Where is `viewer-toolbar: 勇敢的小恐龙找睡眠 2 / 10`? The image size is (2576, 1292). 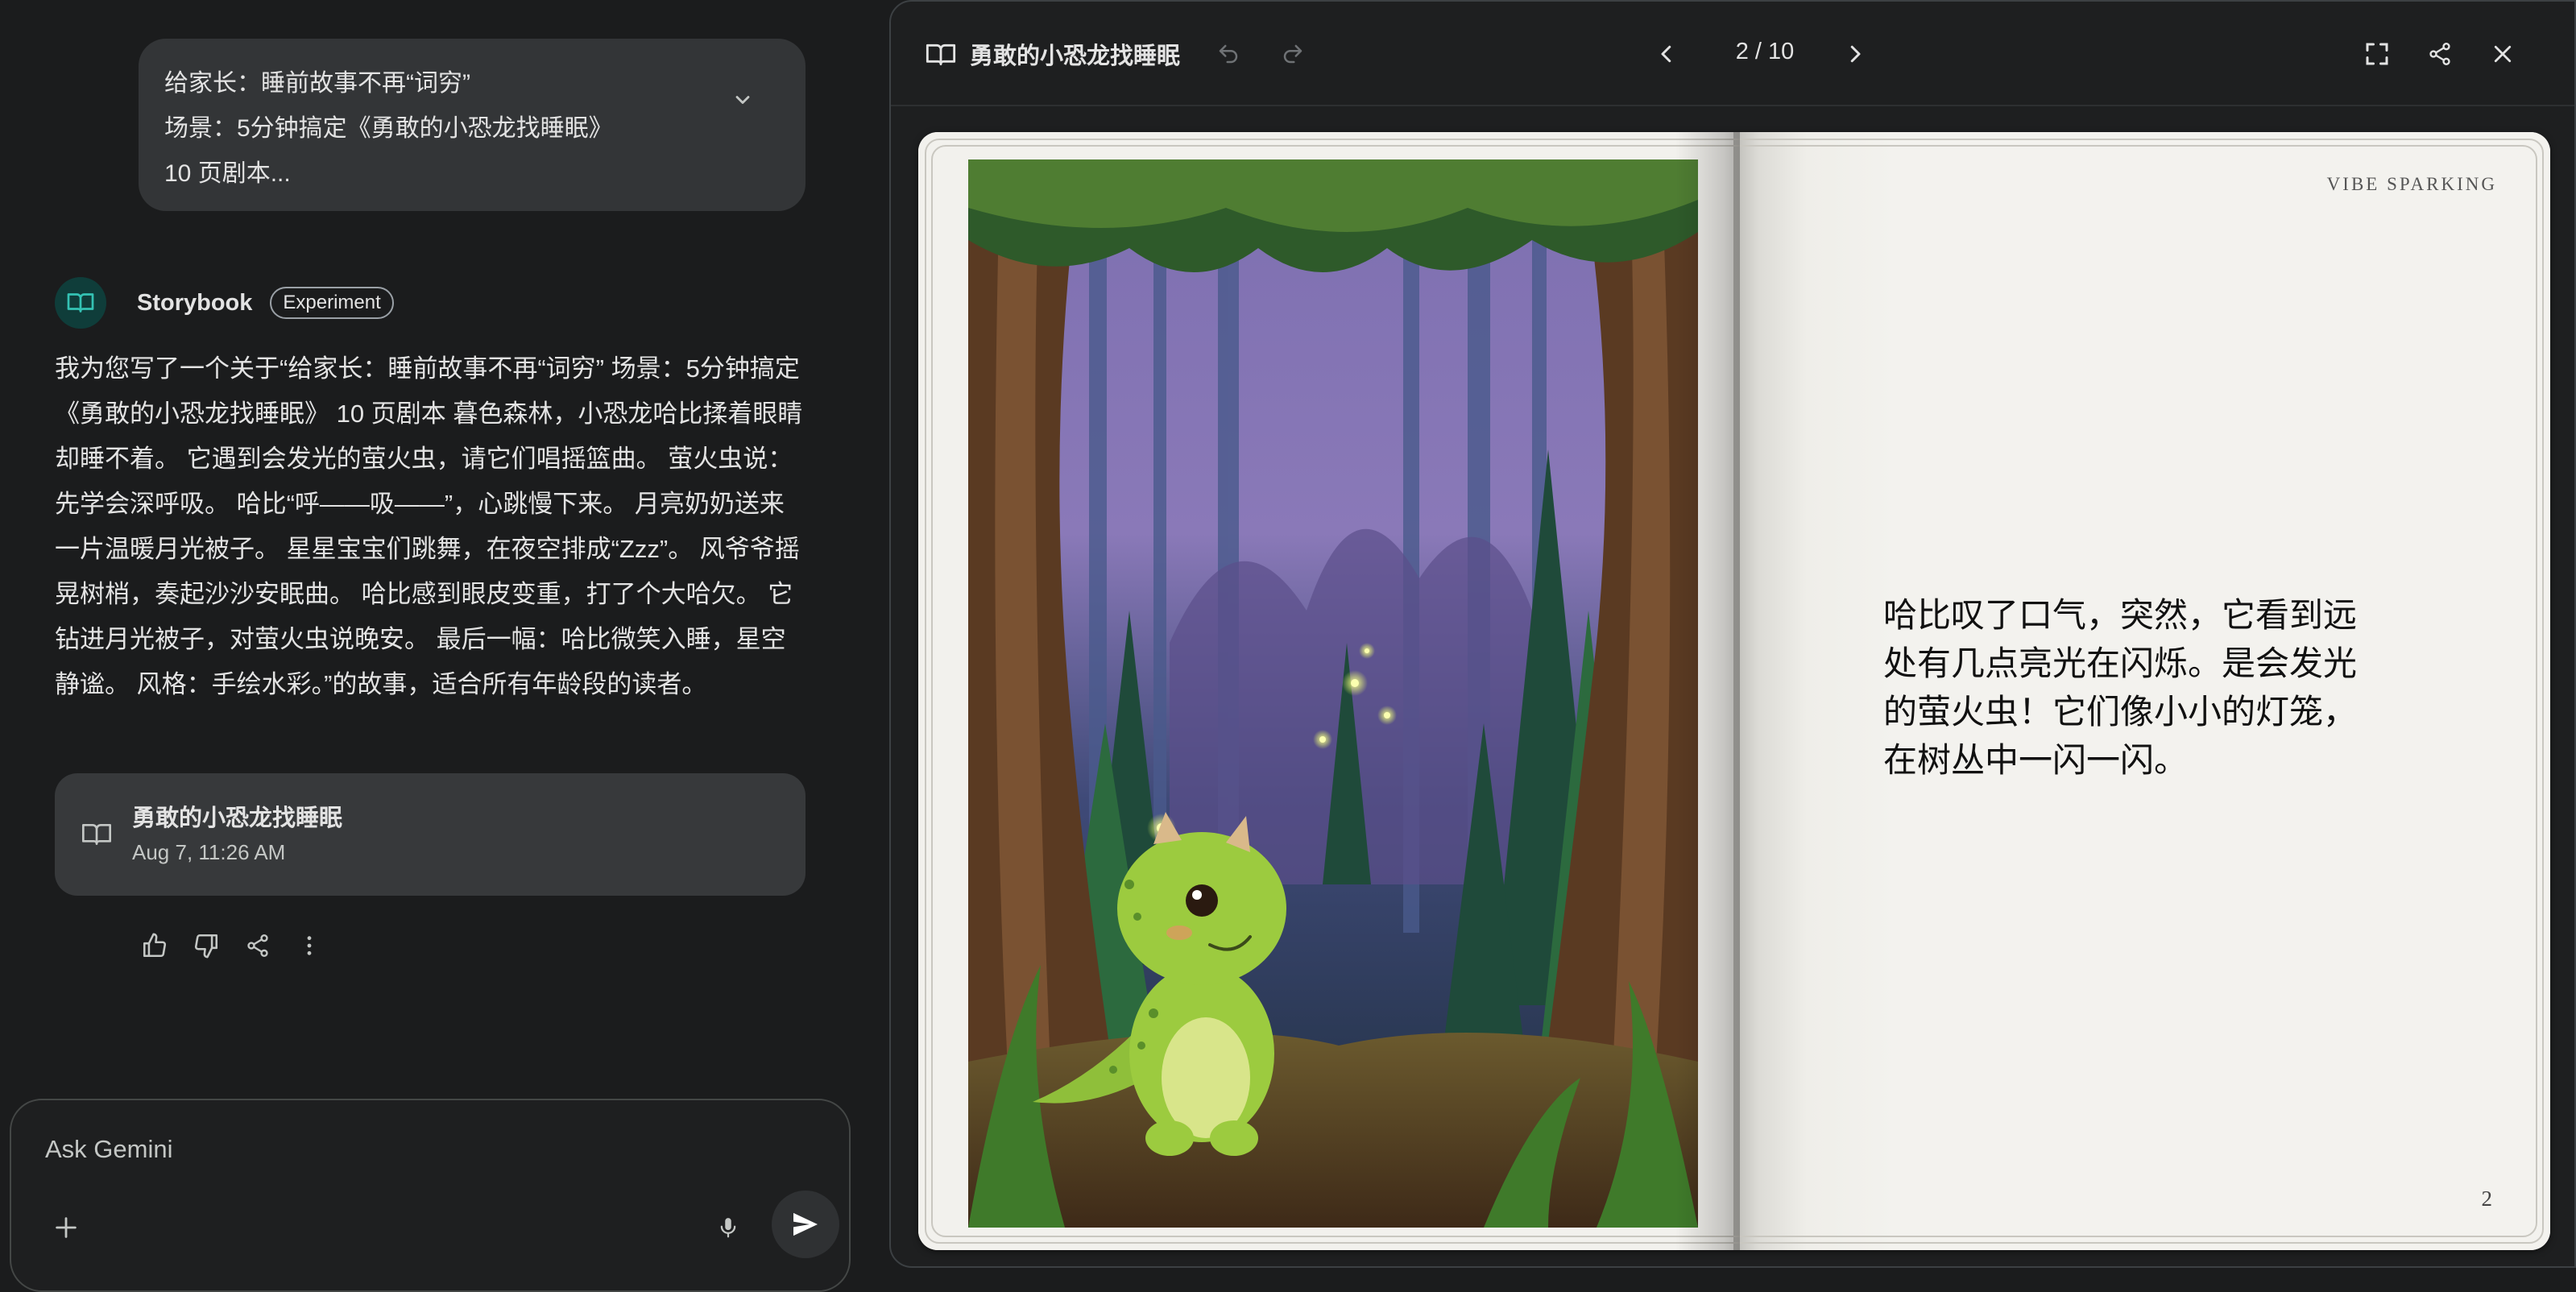 viewer-toolbar: 勇敢的小恐龙找睡眠 2 / 10 is located at coordinates (1732, 54).